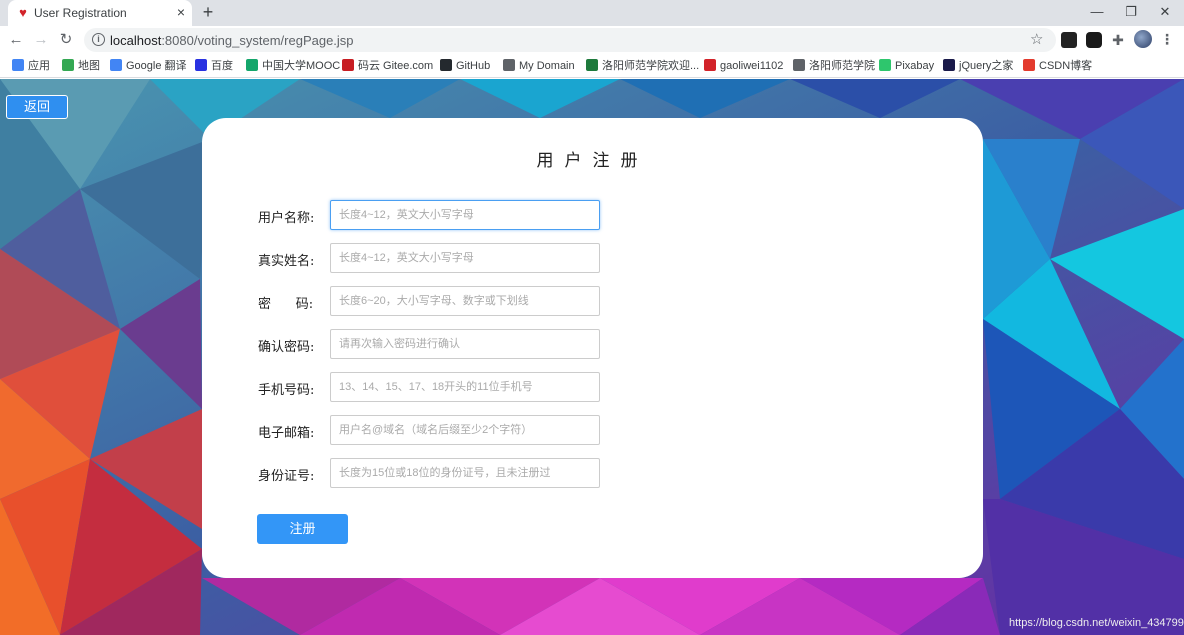 The width and height of the screenshot is (1184, 635). Describe the element at coordinates (465, 387) in the screenshot. I see `phone-input` at that location.